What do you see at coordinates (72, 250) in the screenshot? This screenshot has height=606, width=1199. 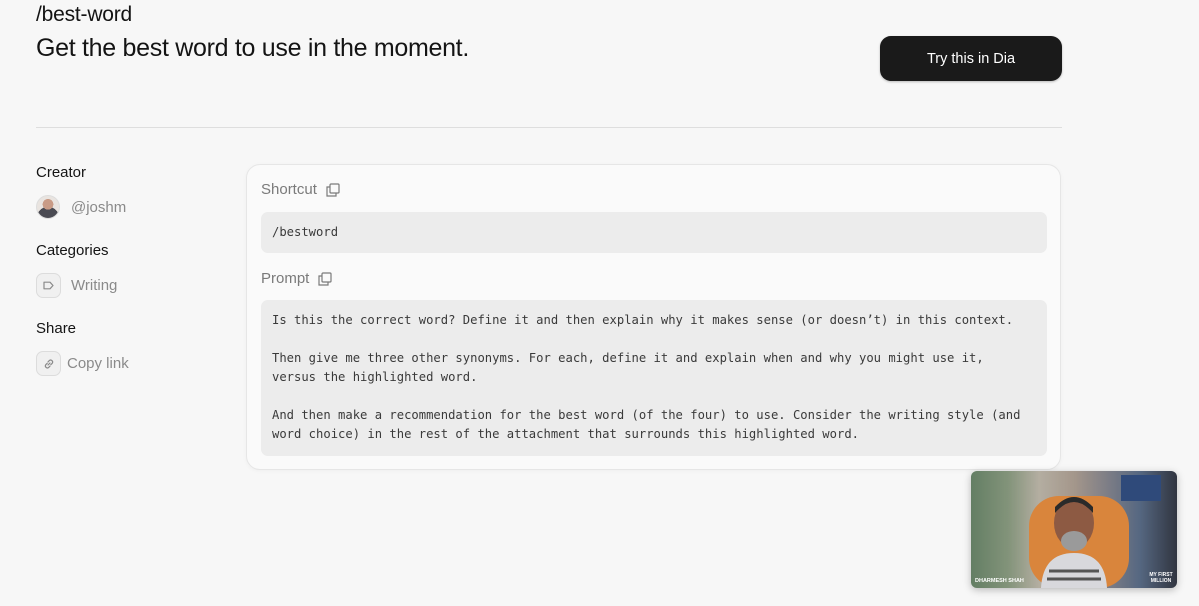 I see `categories-heading: Categories` at bounding box center [72, 250].